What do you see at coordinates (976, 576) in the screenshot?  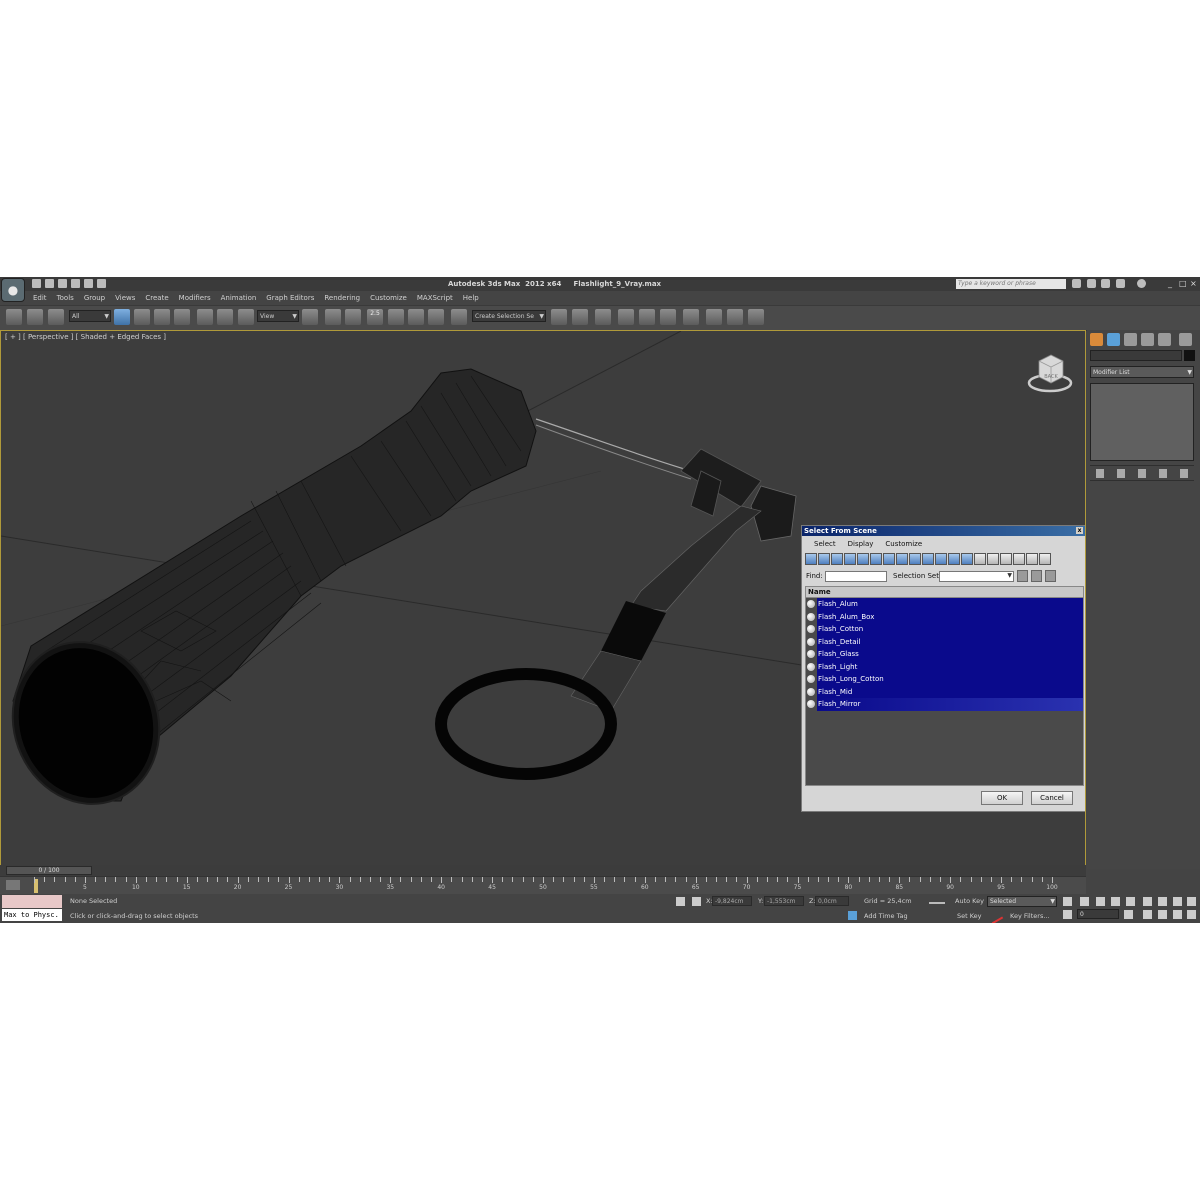 I see `selection-set-dropdown` at bounding box center [976, 576].